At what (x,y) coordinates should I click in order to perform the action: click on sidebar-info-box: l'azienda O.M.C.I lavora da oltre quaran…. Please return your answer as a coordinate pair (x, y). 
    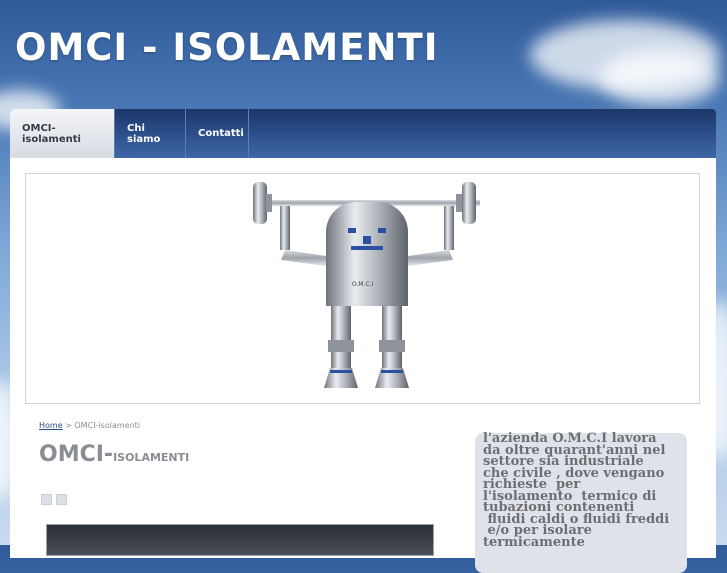
    Looking at the image, I should click on (581, 502).